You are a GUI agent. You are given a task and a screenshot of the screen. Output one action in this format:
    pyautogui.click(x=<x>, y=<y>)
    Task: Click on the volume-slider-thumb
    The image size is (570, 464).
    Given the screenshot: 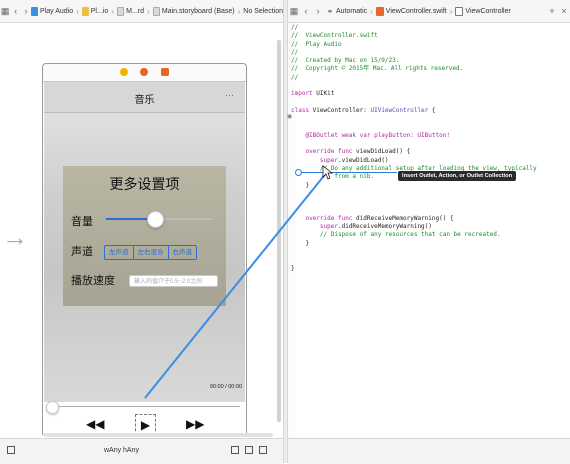 What is the action you would take?
    pyautogui.click(x=156, y=219)
    